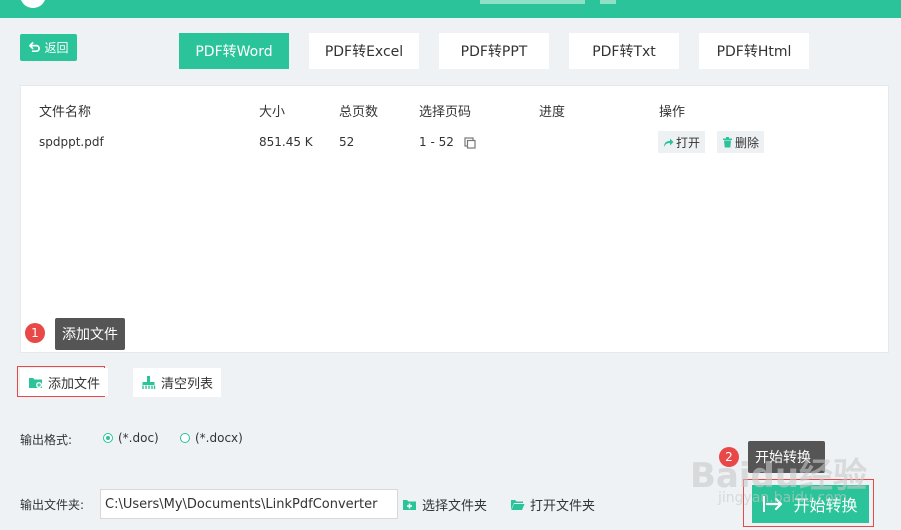 Image resolution: width=901 pixels, height=530 pixels. What do you see at coordinates (347, 142) in the screenshot?
I see `page-count-cell: 52` at bounding box center [347, 142].